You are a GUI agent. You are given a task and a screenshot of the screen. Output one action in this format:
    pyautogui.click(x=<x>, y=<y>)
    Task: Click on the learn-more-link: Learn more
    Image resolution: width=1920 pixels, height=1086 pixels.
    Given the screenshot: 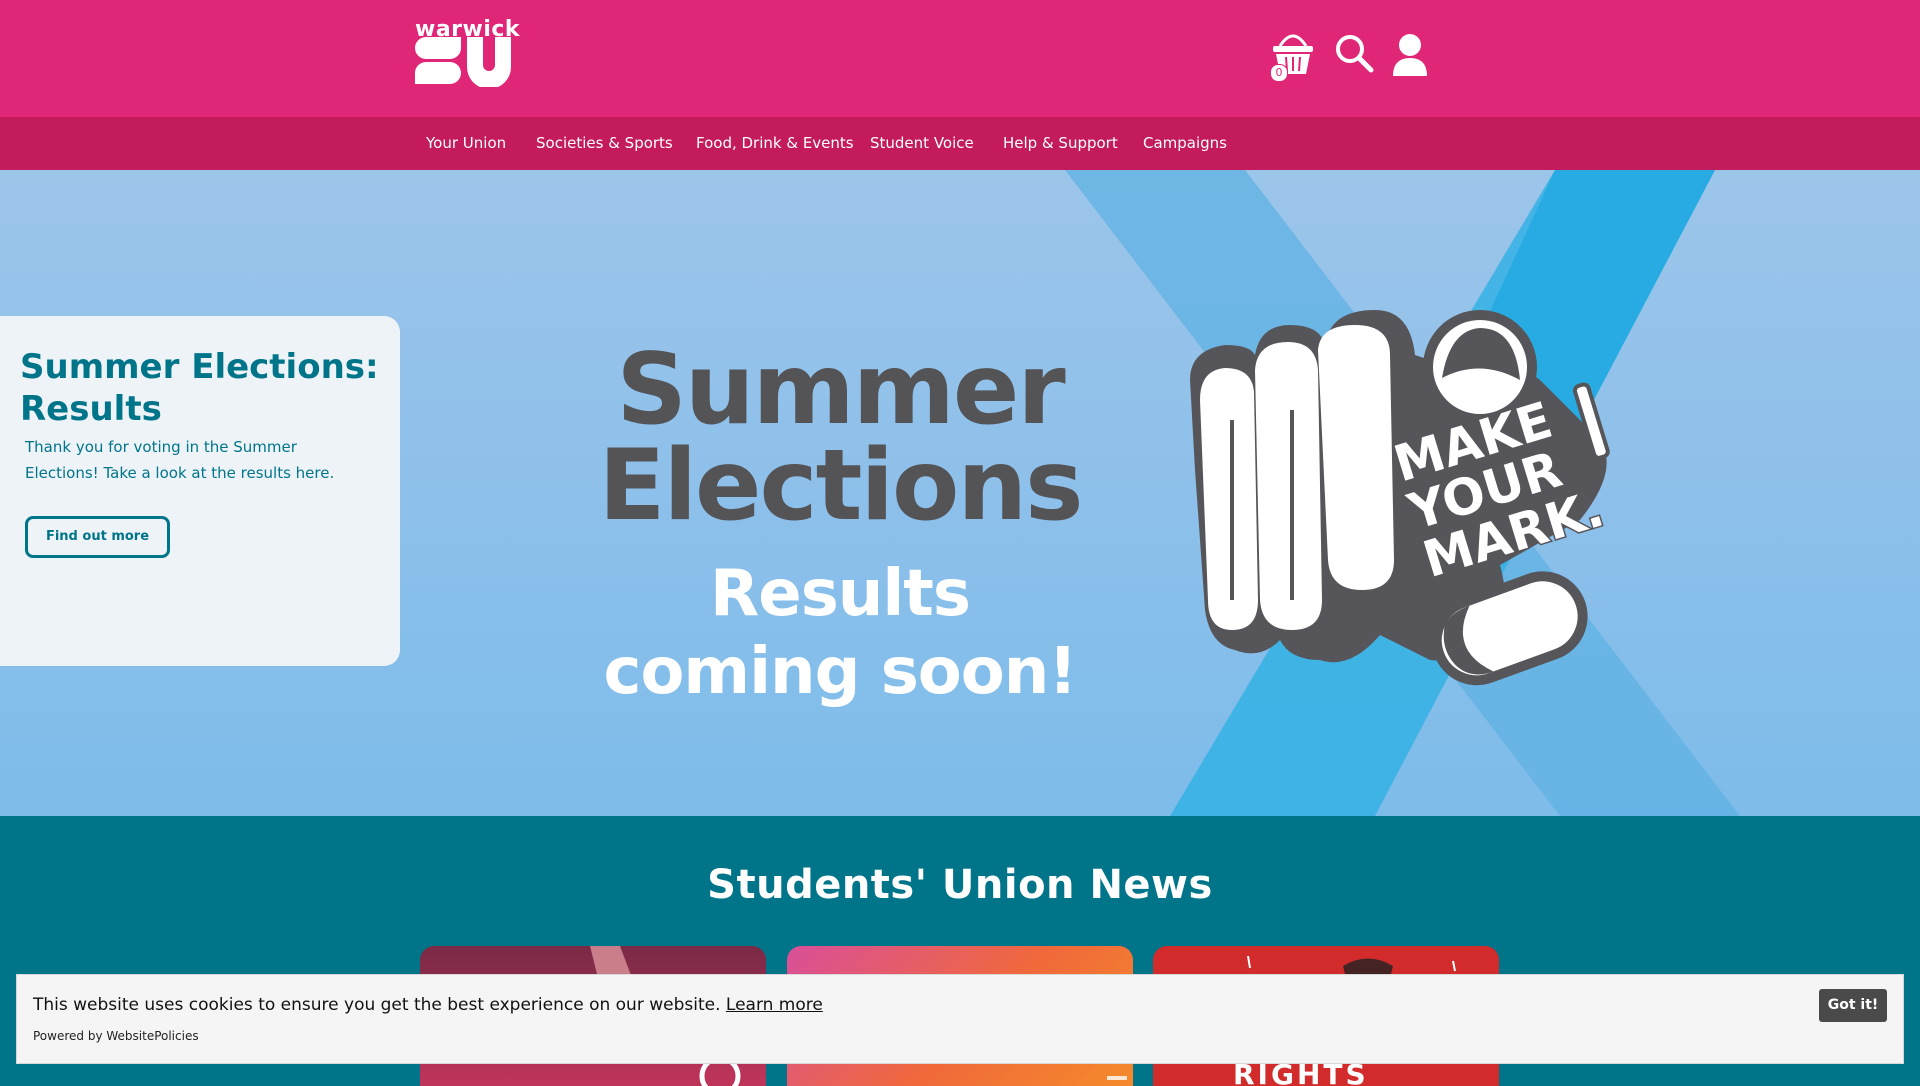 What is the action you would take?
    pyautogui.click(x=774, y=1005)
    